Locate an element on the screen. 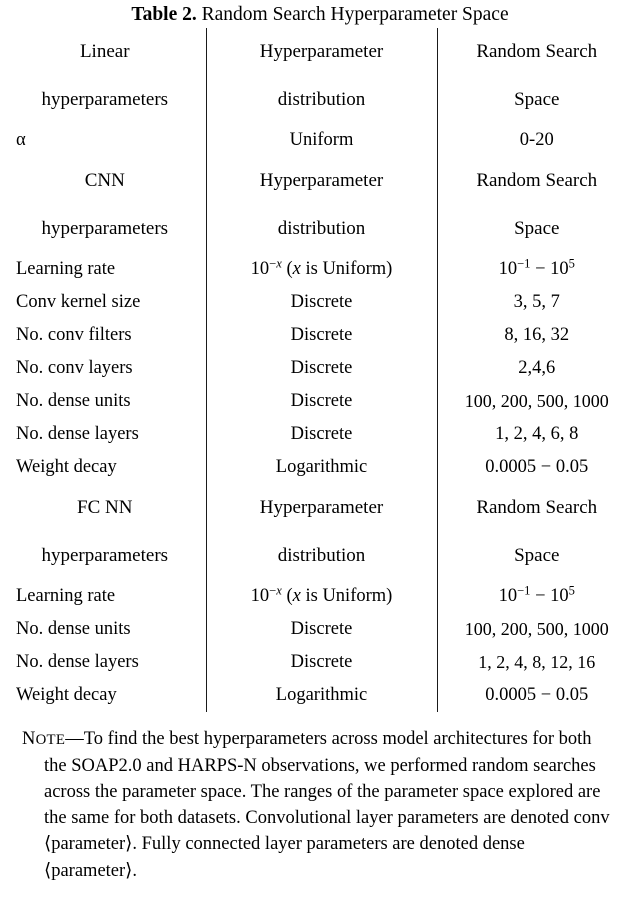  section-header-row: FC NN Hyperparameter Random Search is located at coordinates (320, 508).